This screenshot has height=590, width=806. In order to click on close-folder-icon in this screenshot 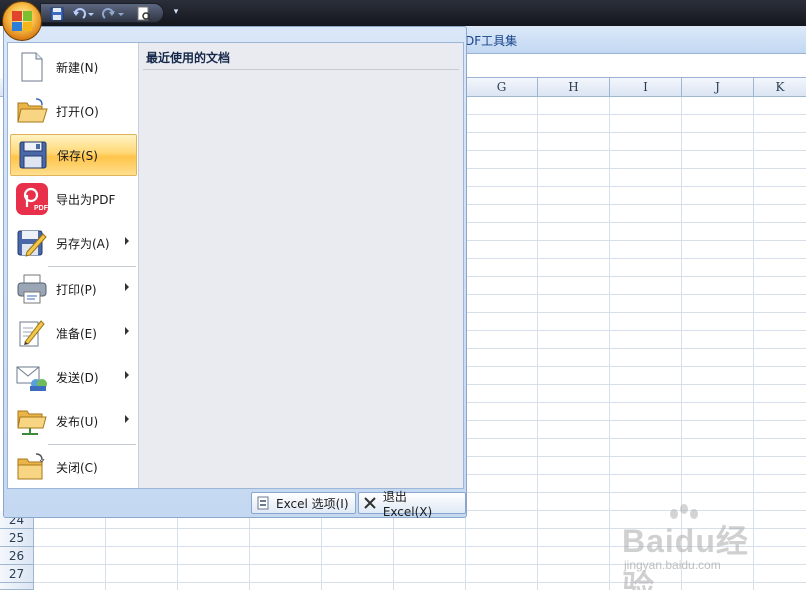, I will do `click(32, 467)`.